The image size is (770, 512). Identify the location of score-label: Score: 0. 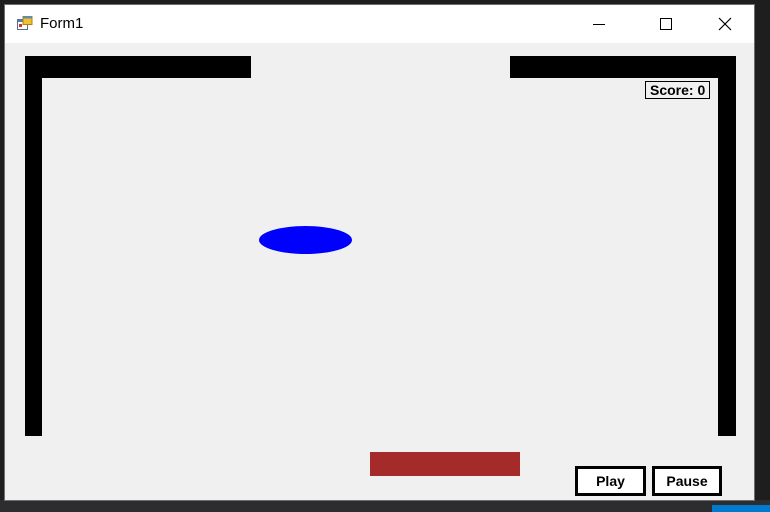
(678, 90).